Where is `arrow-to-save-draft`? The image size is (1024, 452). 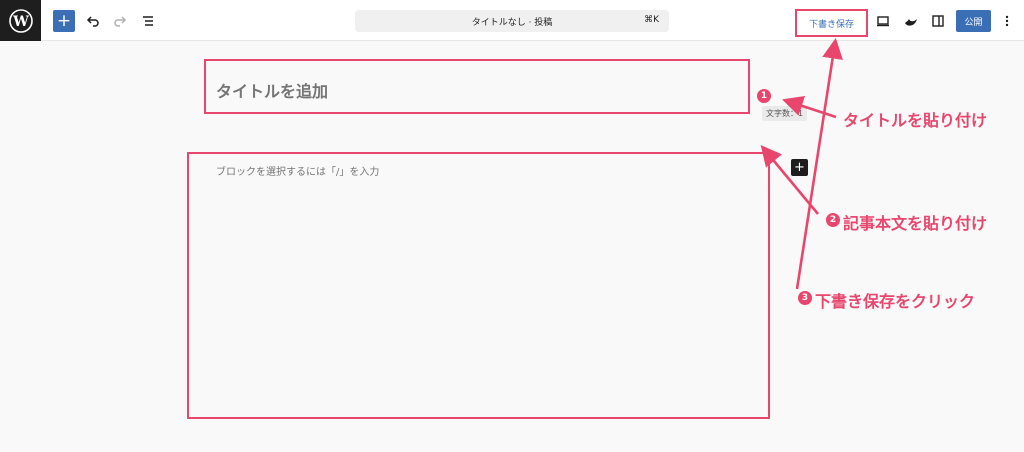
arrow-to-save-draft is located at coordinates (819, 163).